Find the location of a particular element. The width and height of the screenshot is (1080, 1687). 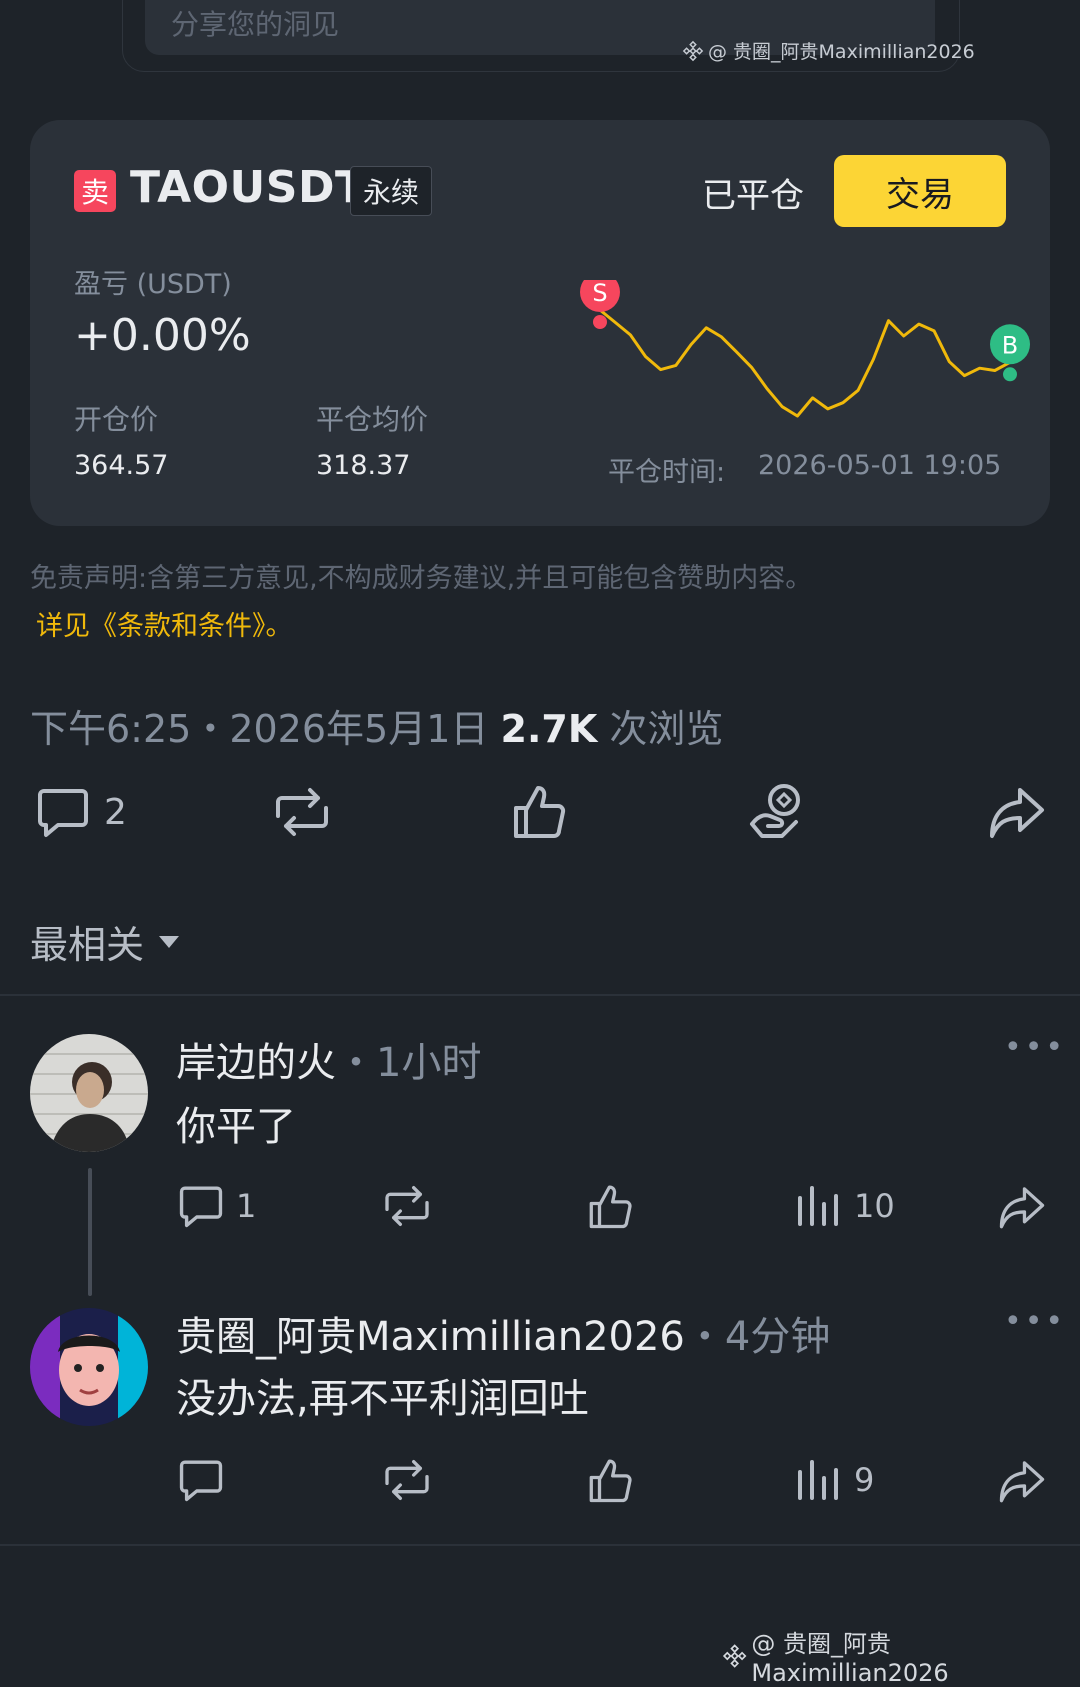

contract-type-tag: 永续 is located at coordinates (391, 191).